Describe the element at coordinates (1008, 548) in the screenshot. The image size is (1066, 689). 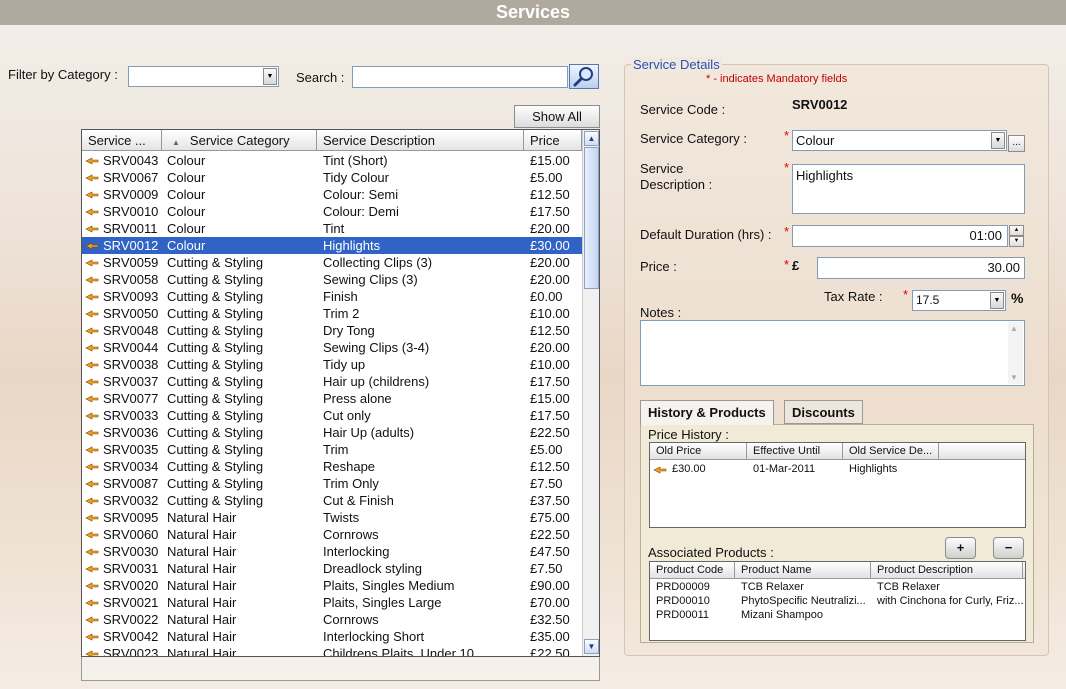
I see `remove-product-button: −` at that location.